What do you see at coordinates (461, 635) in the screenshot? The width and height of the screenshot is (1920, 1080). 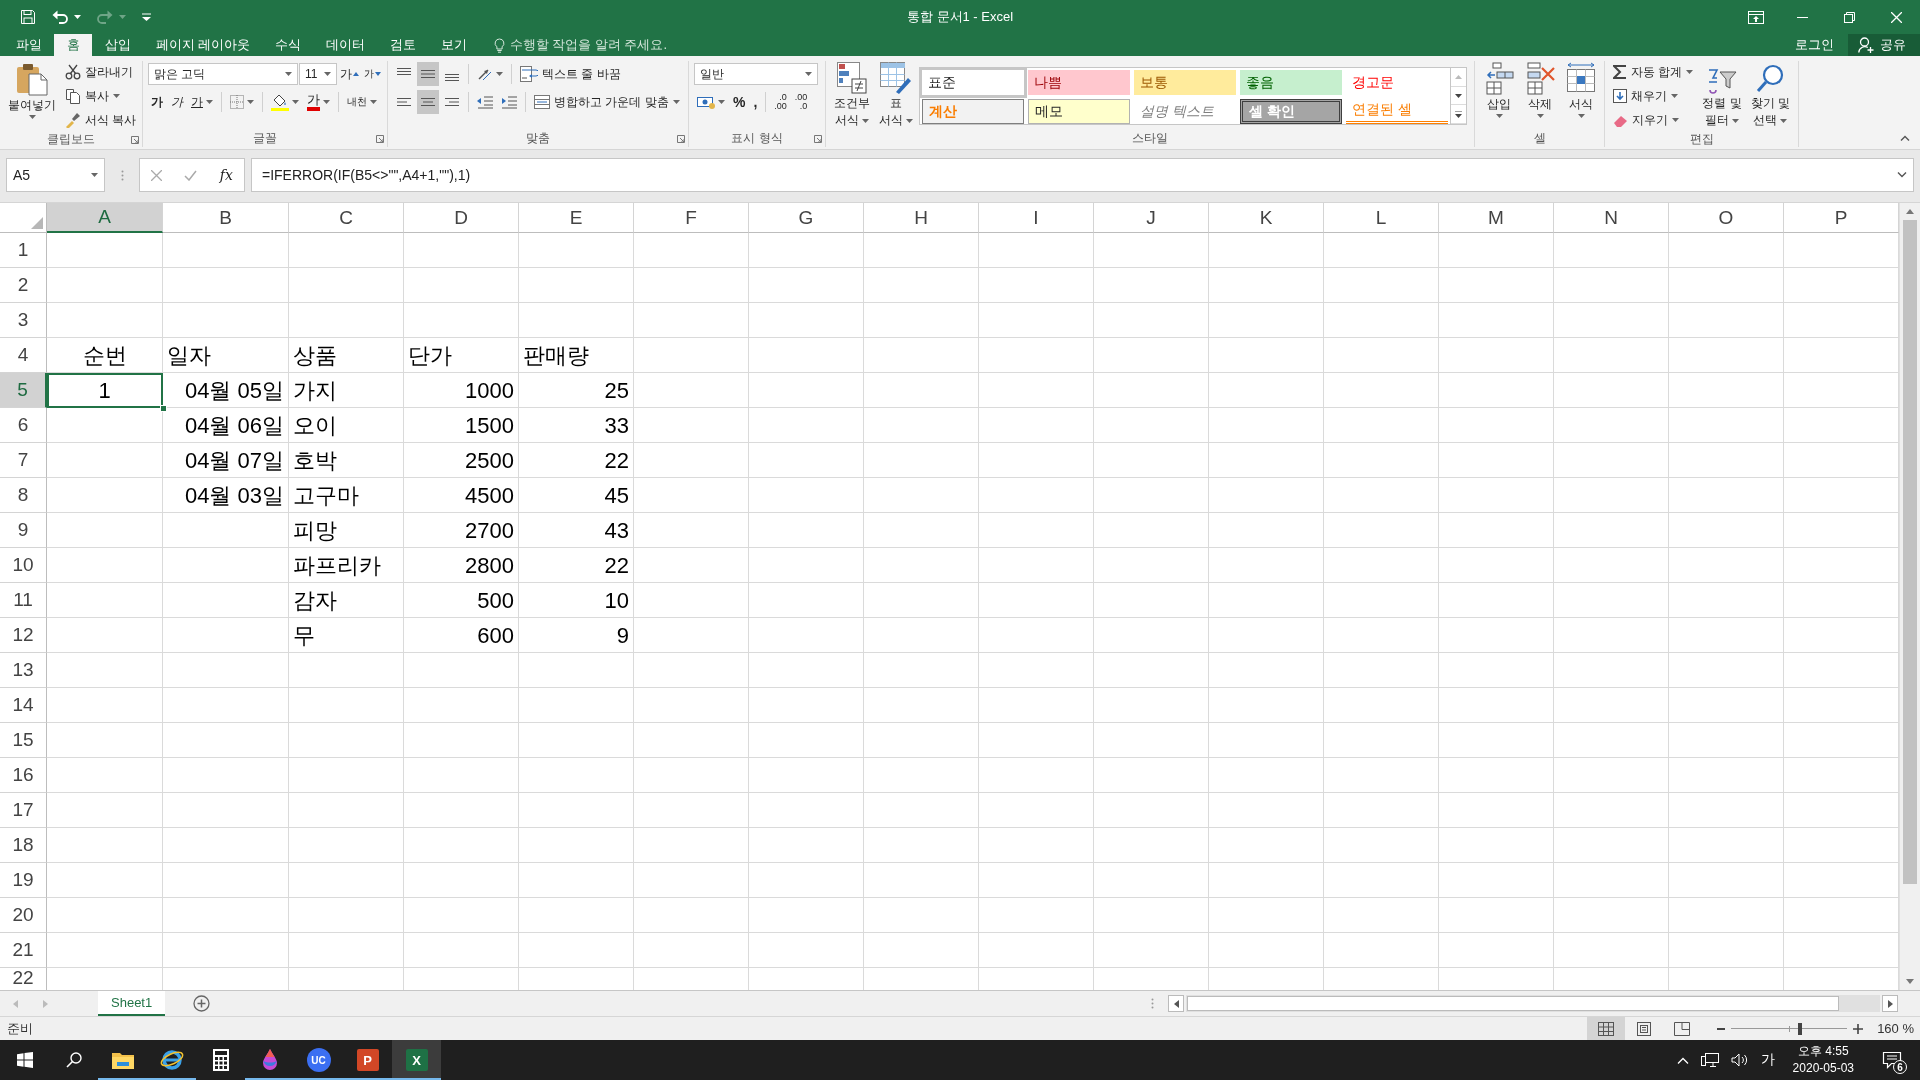 I see `table-cell: 600` at bounding box center [461, 635].